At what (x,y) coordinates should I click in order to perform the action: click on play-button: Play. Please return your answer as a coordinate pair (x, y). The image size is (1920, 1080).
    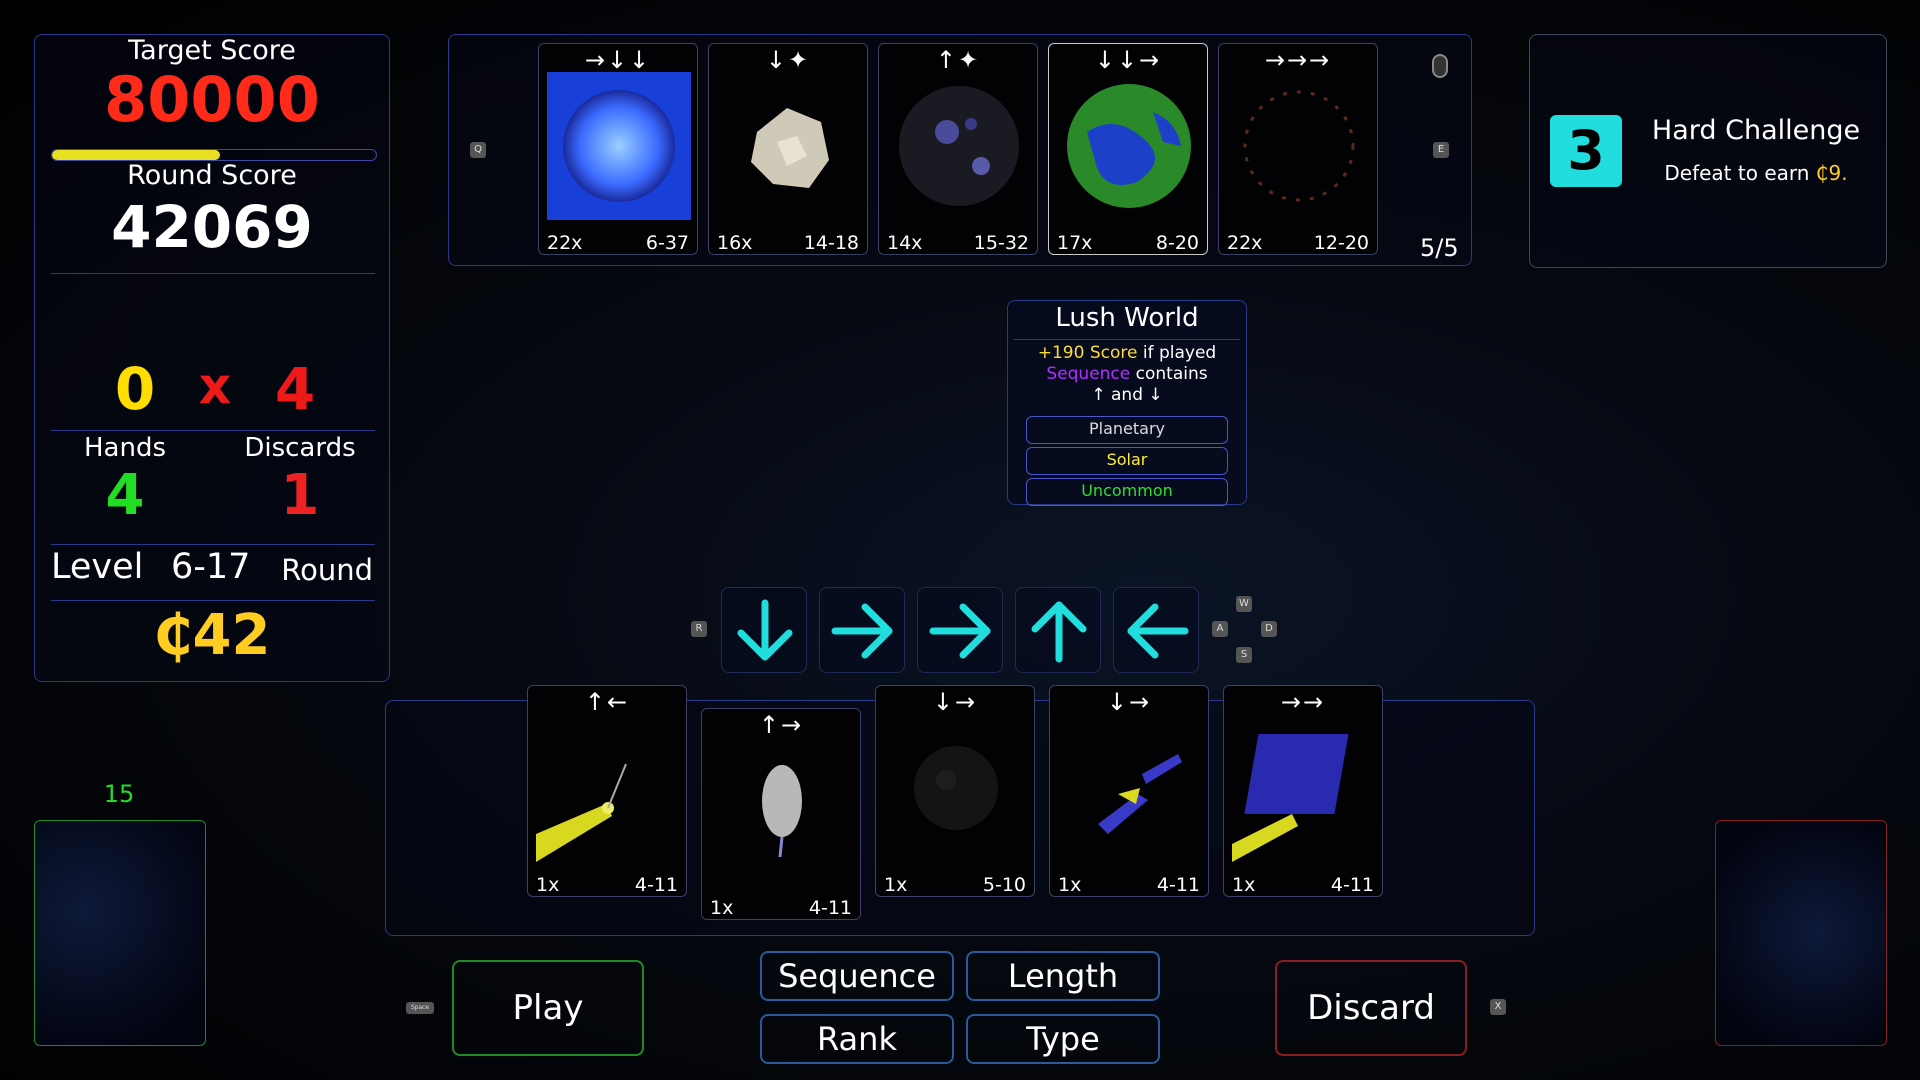
    Looking at the image, I should click on (548, 1008).